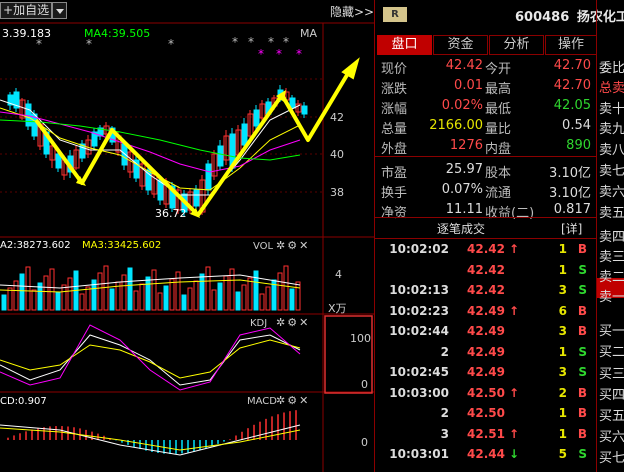 The width and height of the screenshot is (624, 472). I want to click on tick-row: 42.42 1 S, so click(486, 273).